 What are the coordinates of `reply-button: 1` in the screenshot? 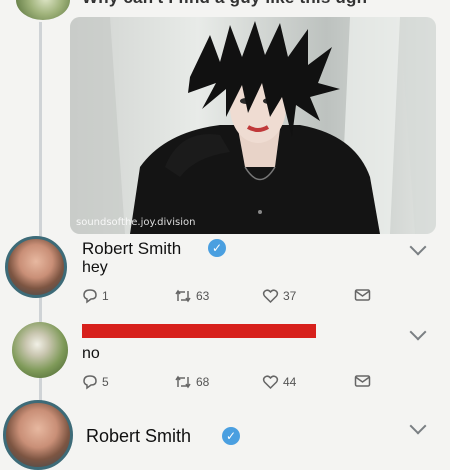 It's located at (95, 296).